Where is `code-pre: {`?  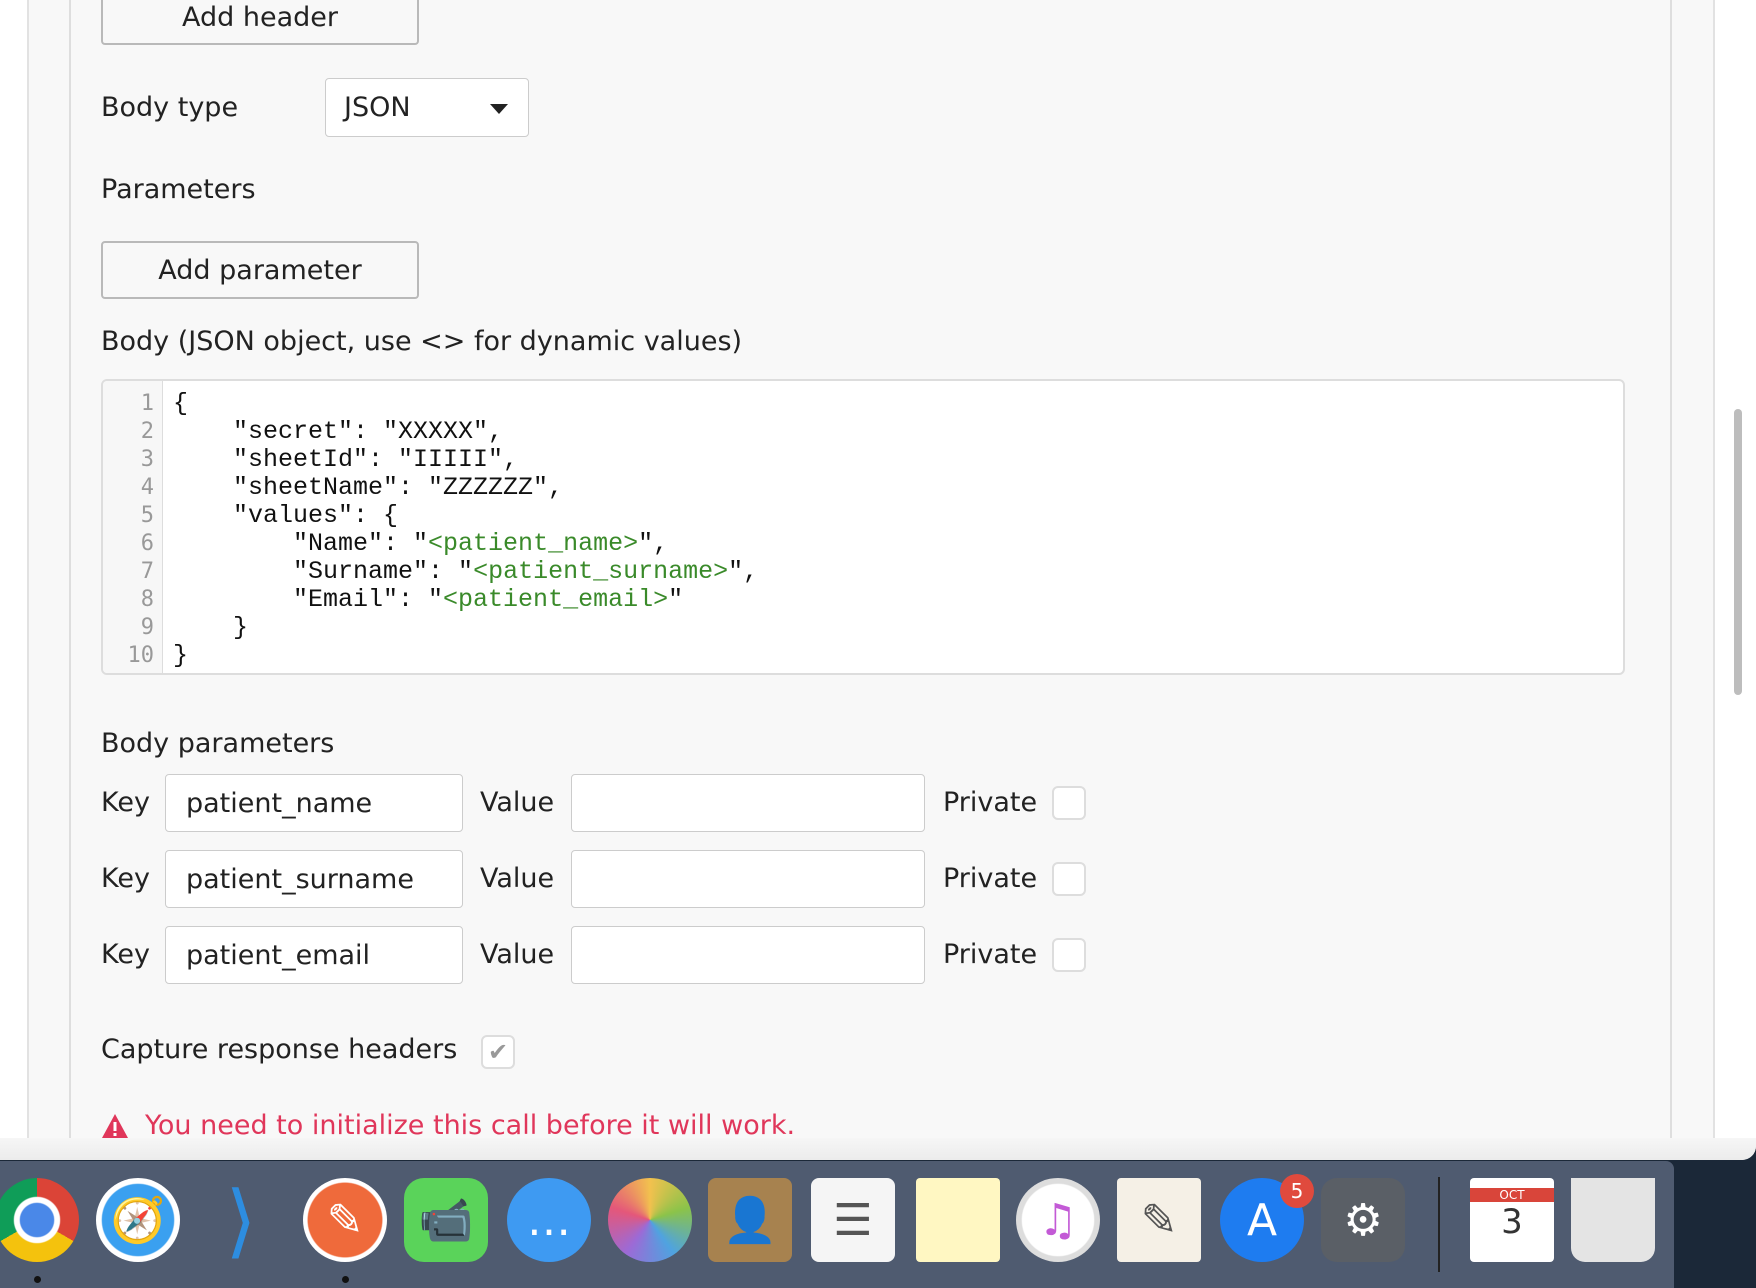 code-pre: { is located at coordinates (181, 403).